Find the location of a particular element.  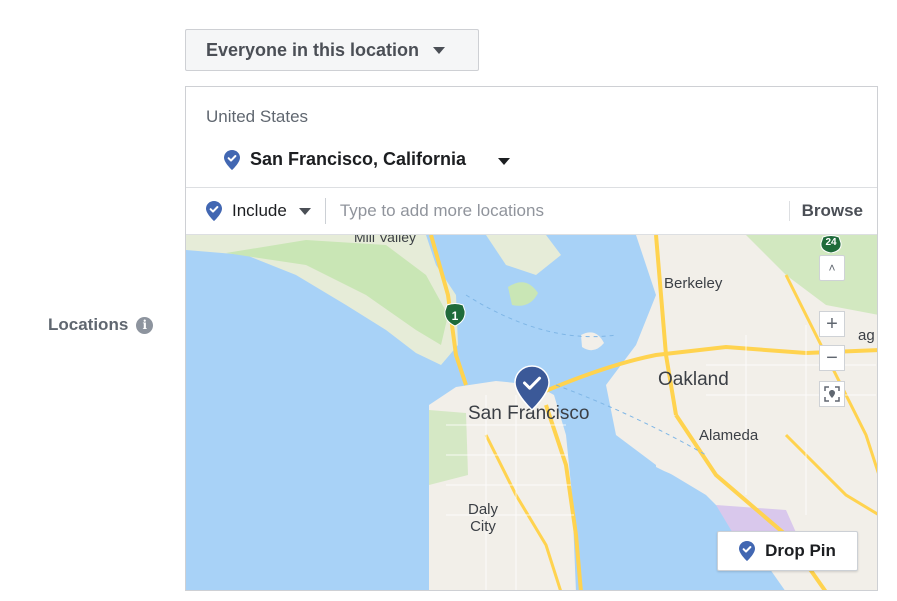

locations-label-text: Locations is located at coordinates (88, 324).